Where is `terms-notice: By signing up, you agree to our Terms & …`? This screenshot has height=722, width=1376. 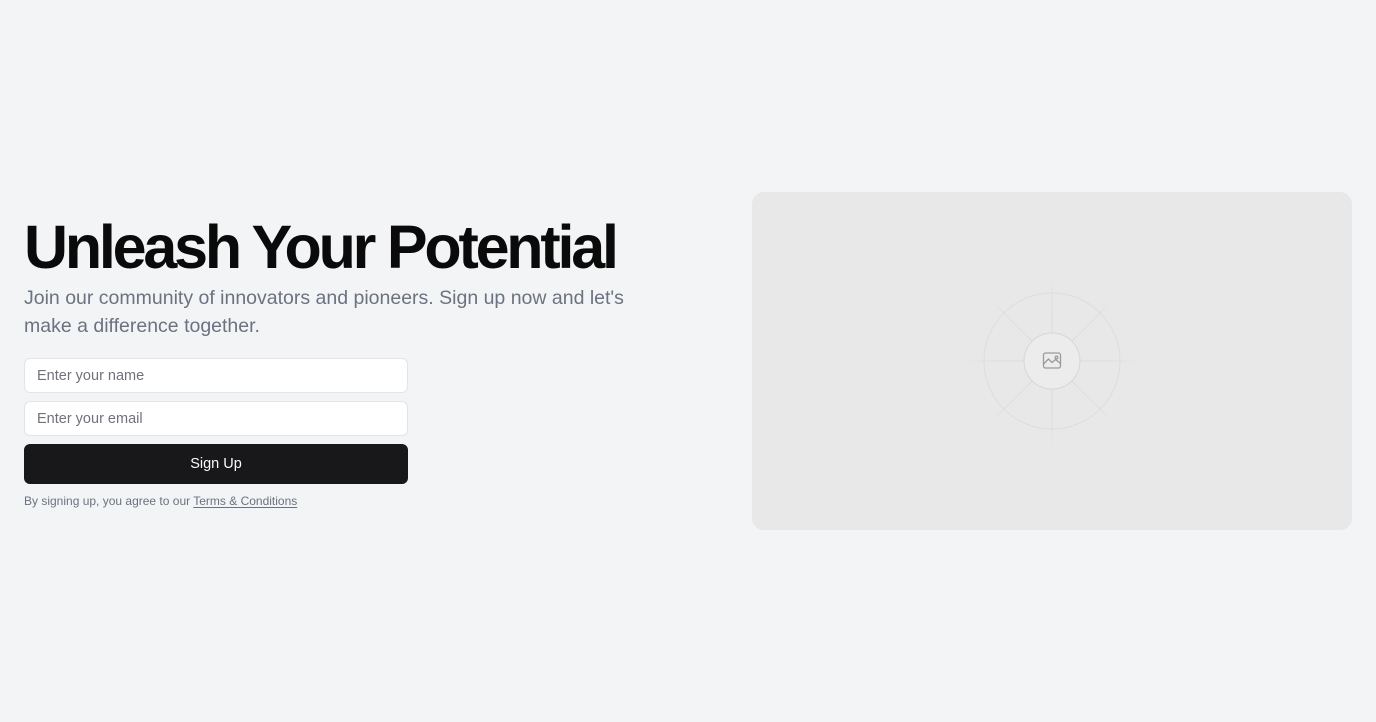
terms-notice: By signing up, you agree to our Terms & … is located at coordinates (216, 501).